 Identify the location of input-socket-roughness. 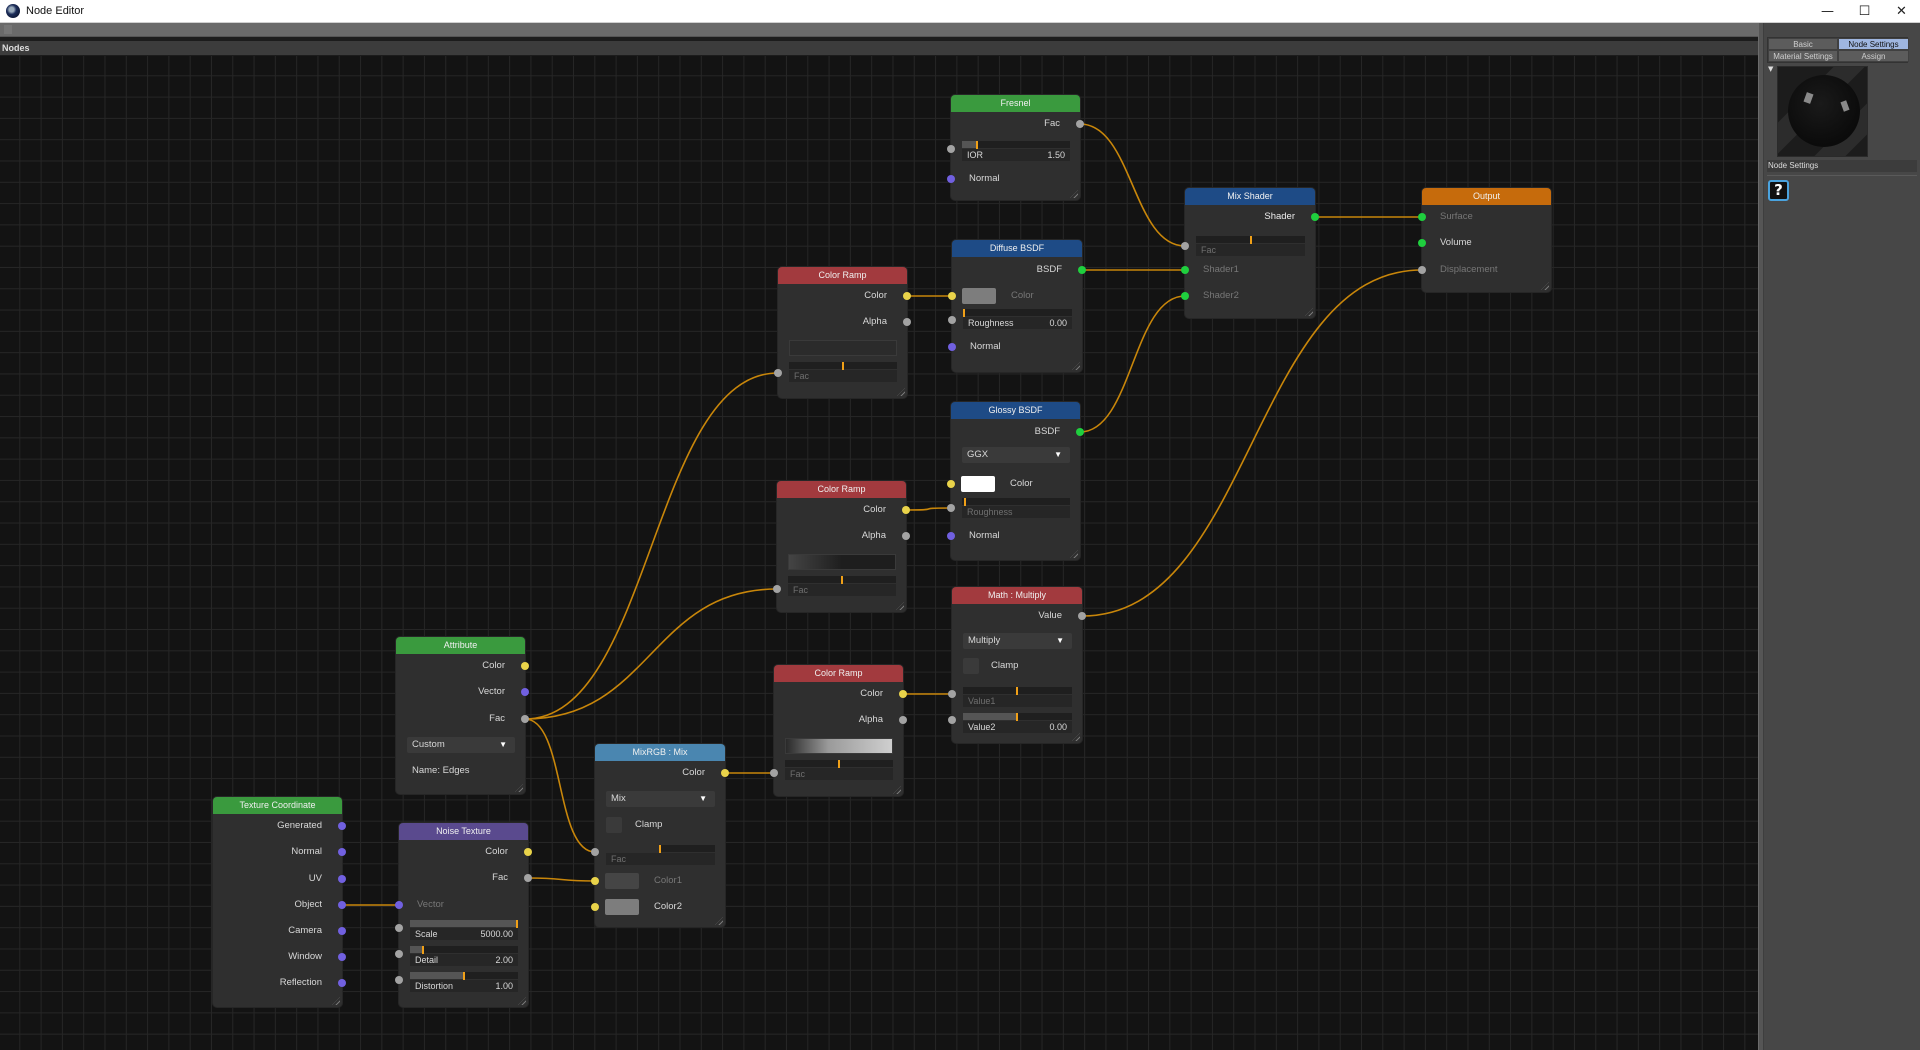
(951, 508).